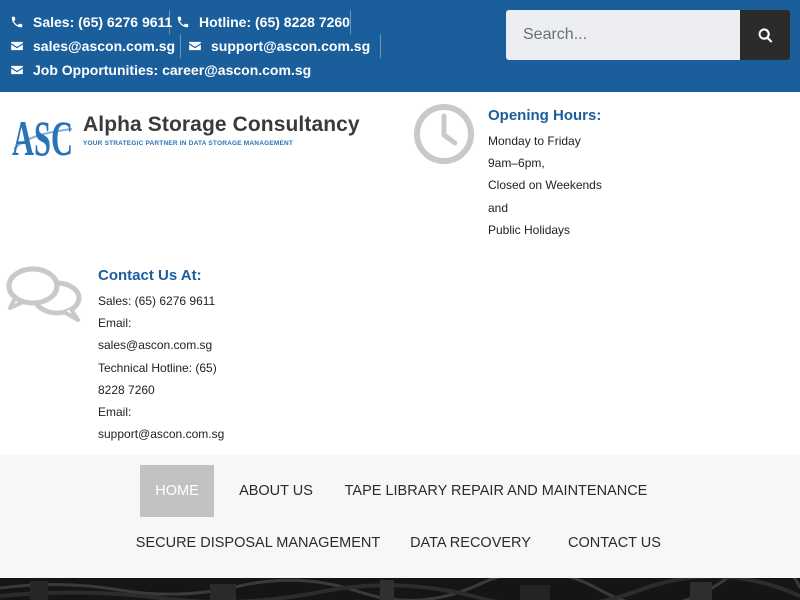 The width and height of the screenshot is (800, 600). I want to click on topbar-sales-email-link: sales@ascon.com.sg, so click(92, 46).